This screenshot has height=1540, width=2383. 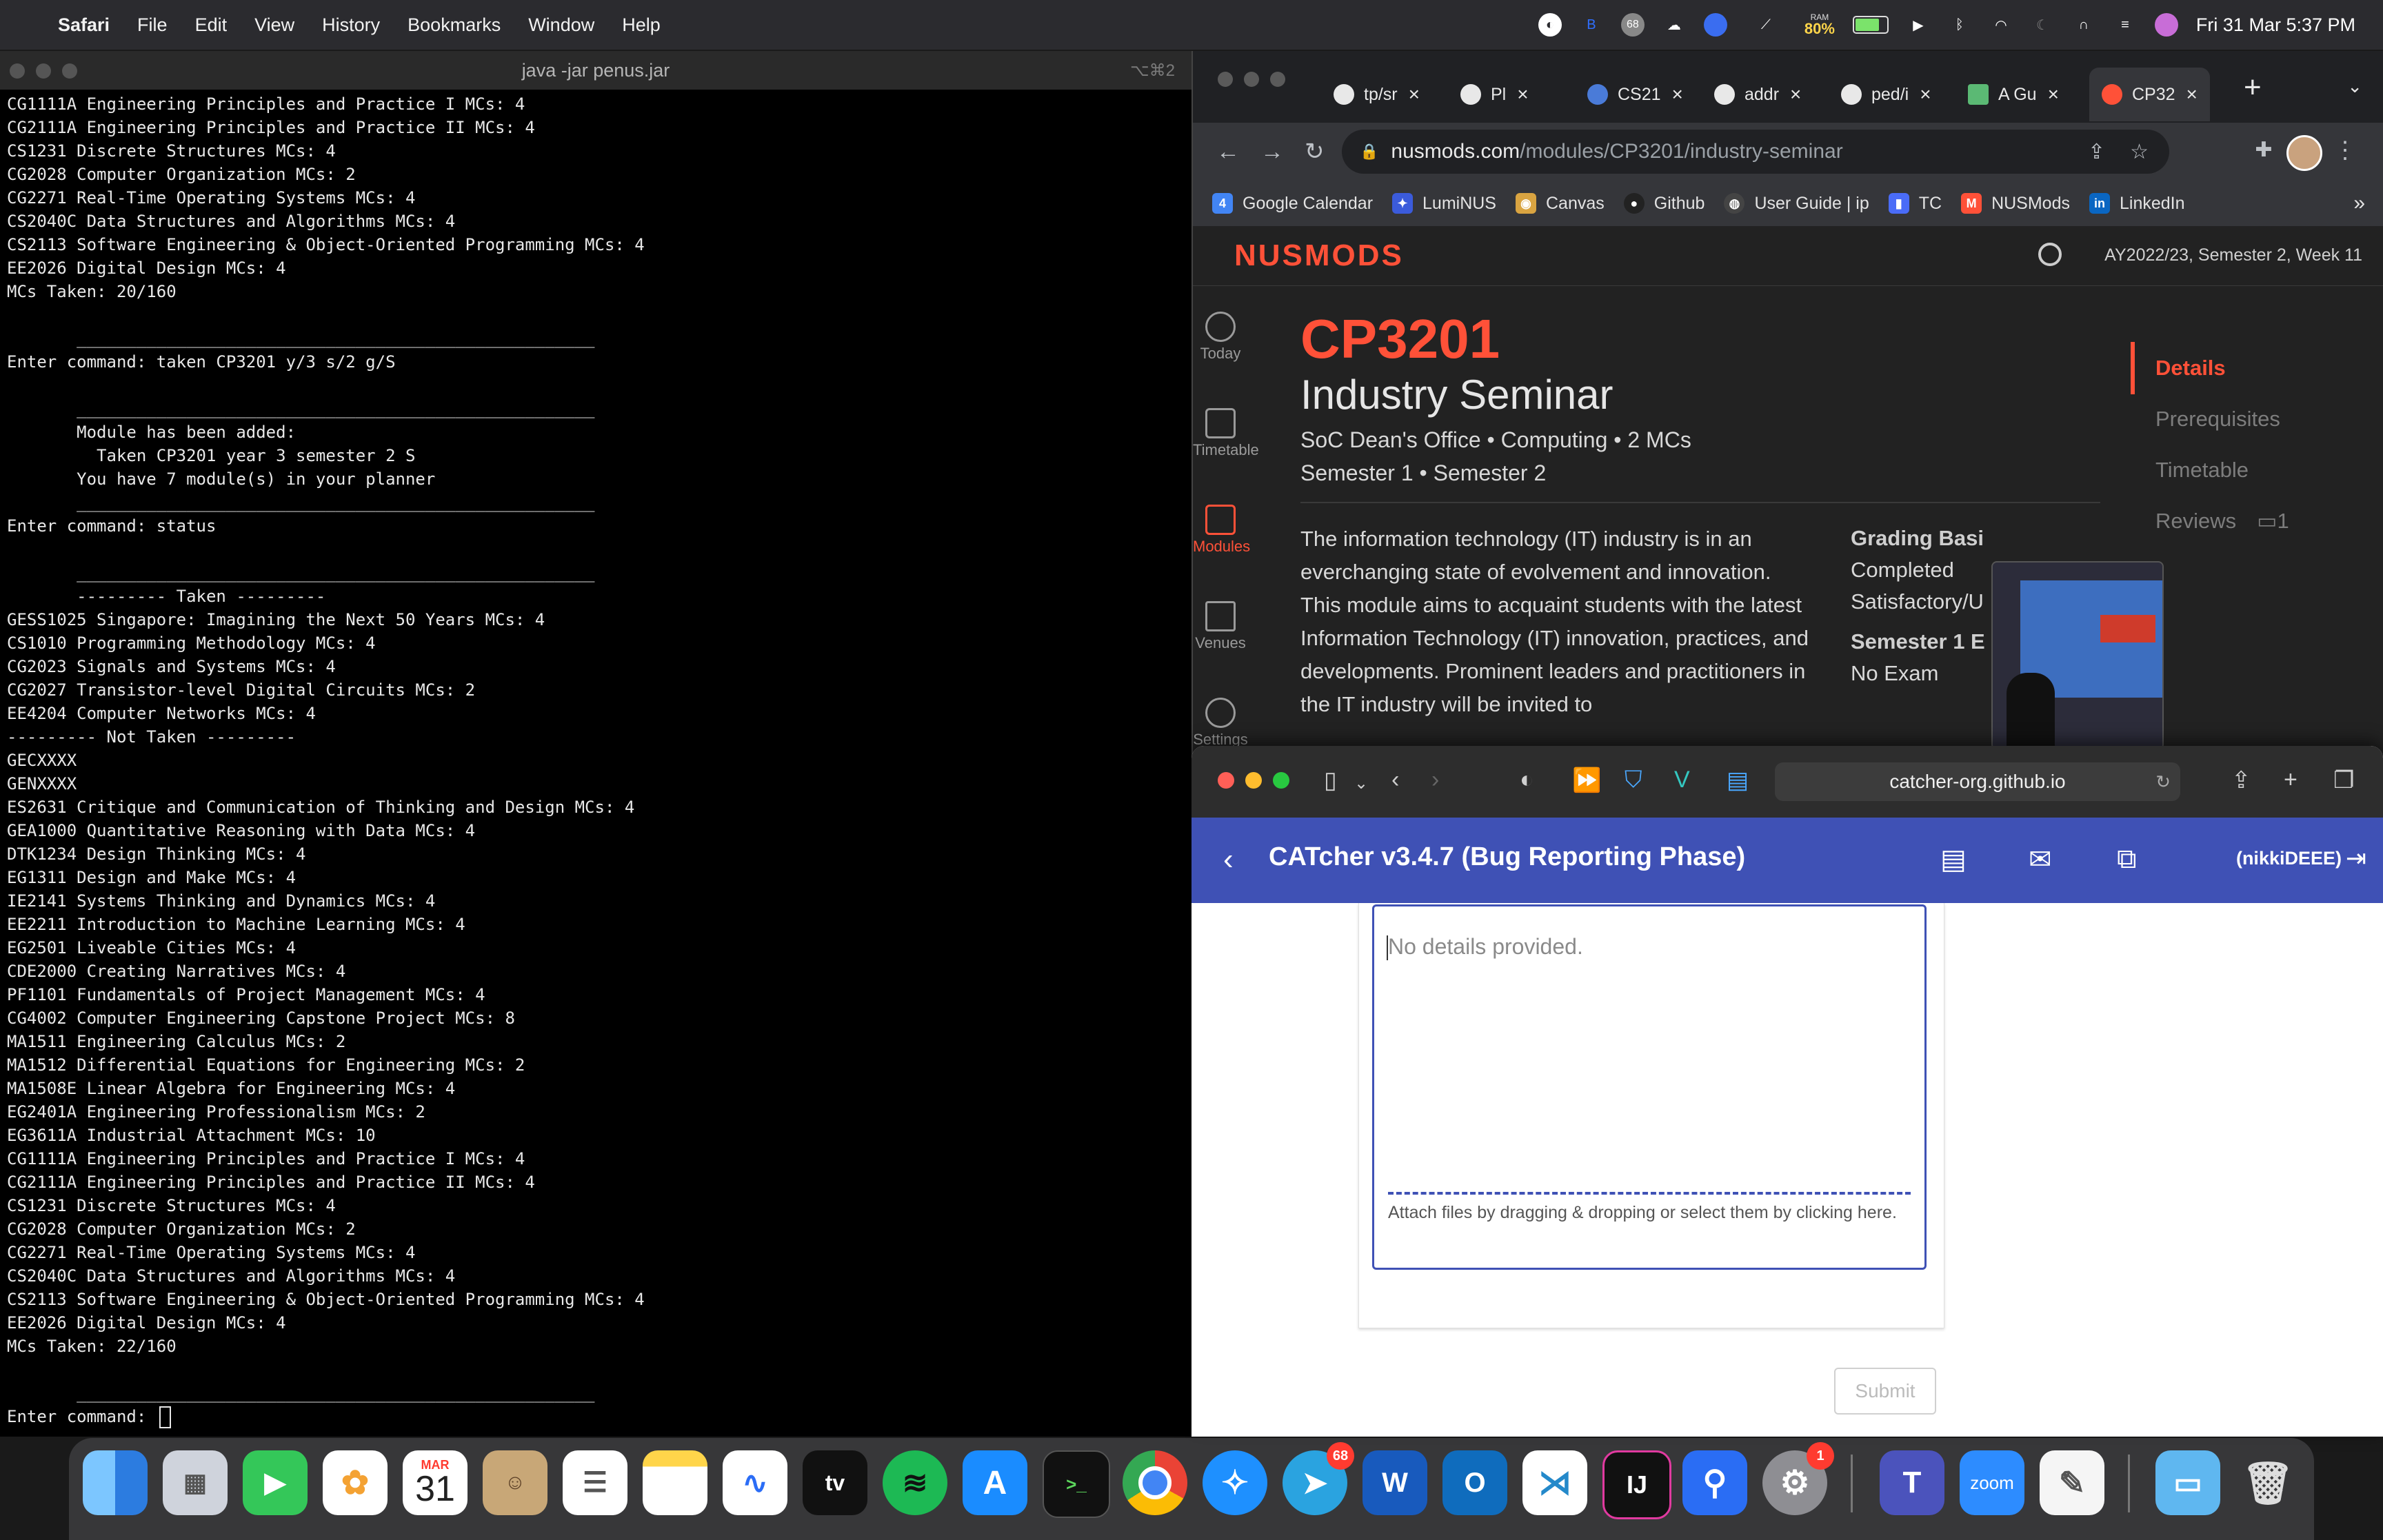 I want to click on sidebar-icon: ▯, so click(x=1330, y=781).